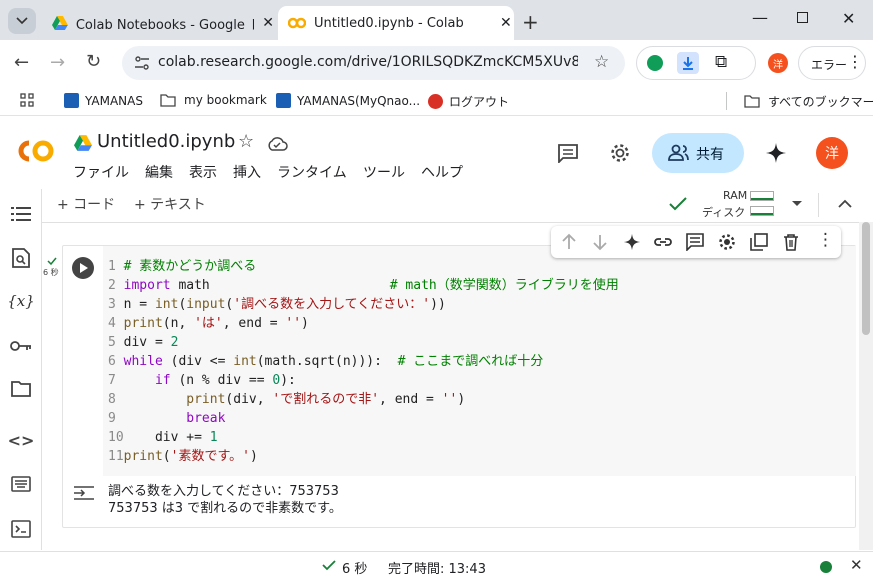 The width and height of the screenshot is (873, 581). What do you see at coordinates (21, 529) in the screenshot?
I see `terminal-icon` at bounding box center [21, 529].